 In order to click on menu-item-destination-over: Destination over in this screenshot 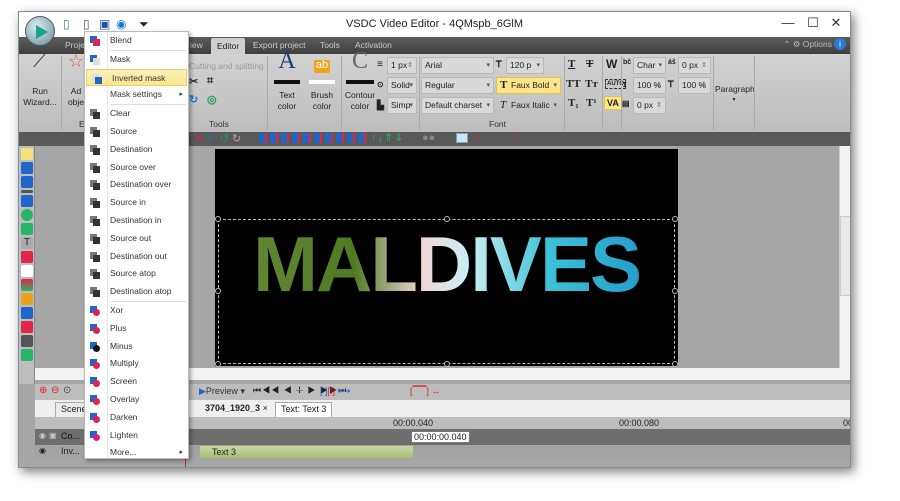, I will do `click(136, 185)`.